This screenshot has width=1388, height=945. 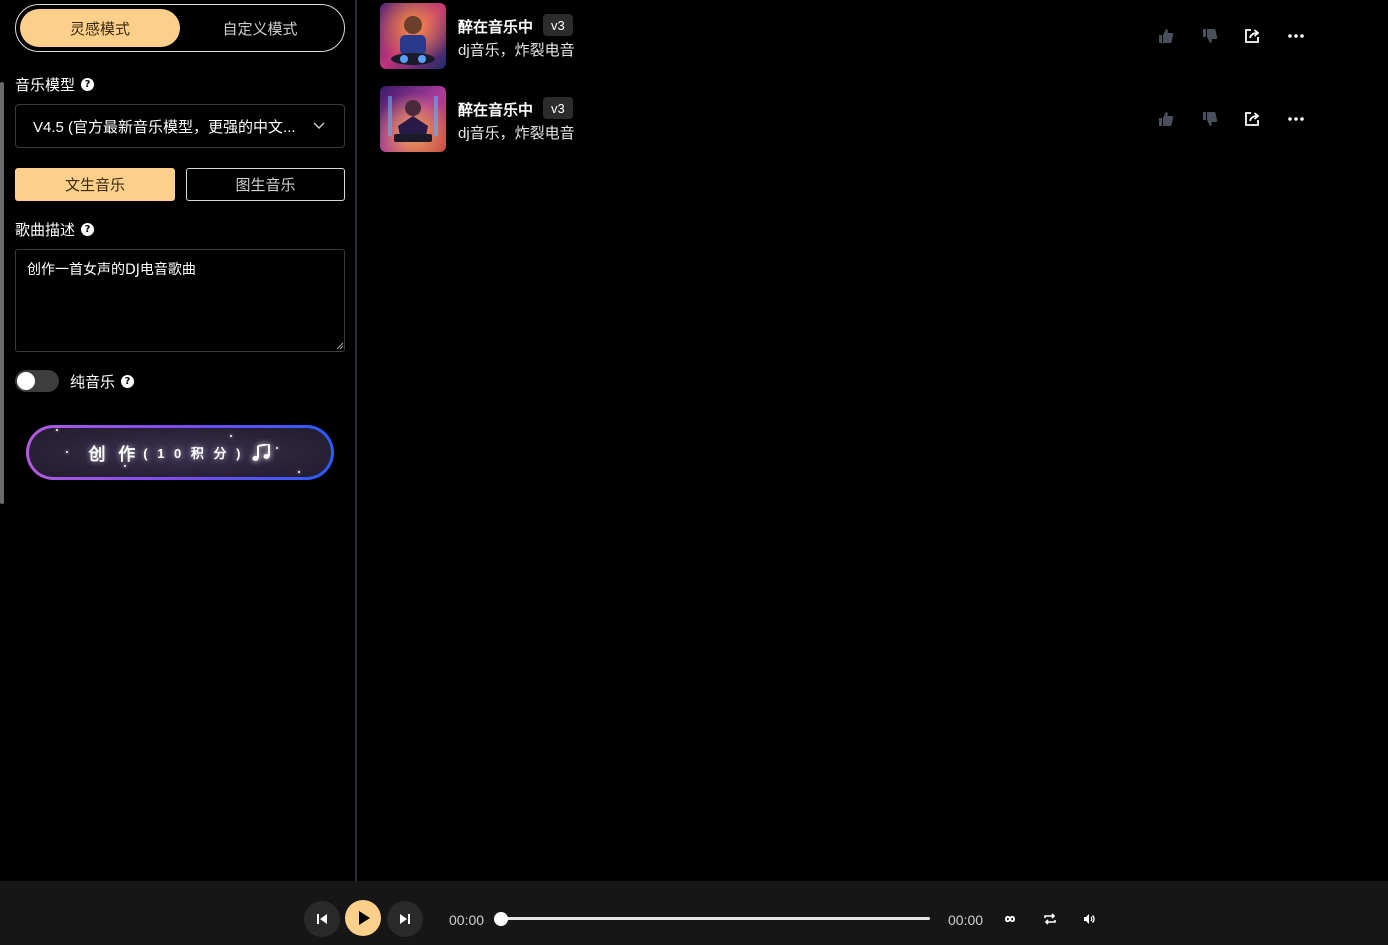 I want to click on instrumental-toggle, so click(x=37, y=381).